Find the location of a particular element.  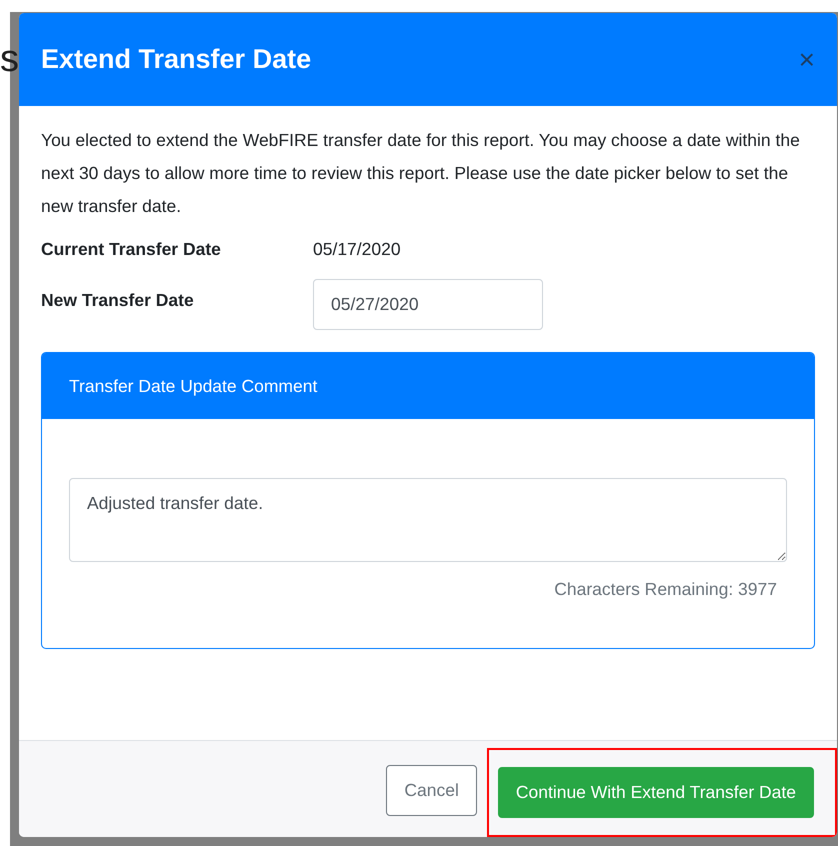

close-button: × is located at coordinates (806, 60).